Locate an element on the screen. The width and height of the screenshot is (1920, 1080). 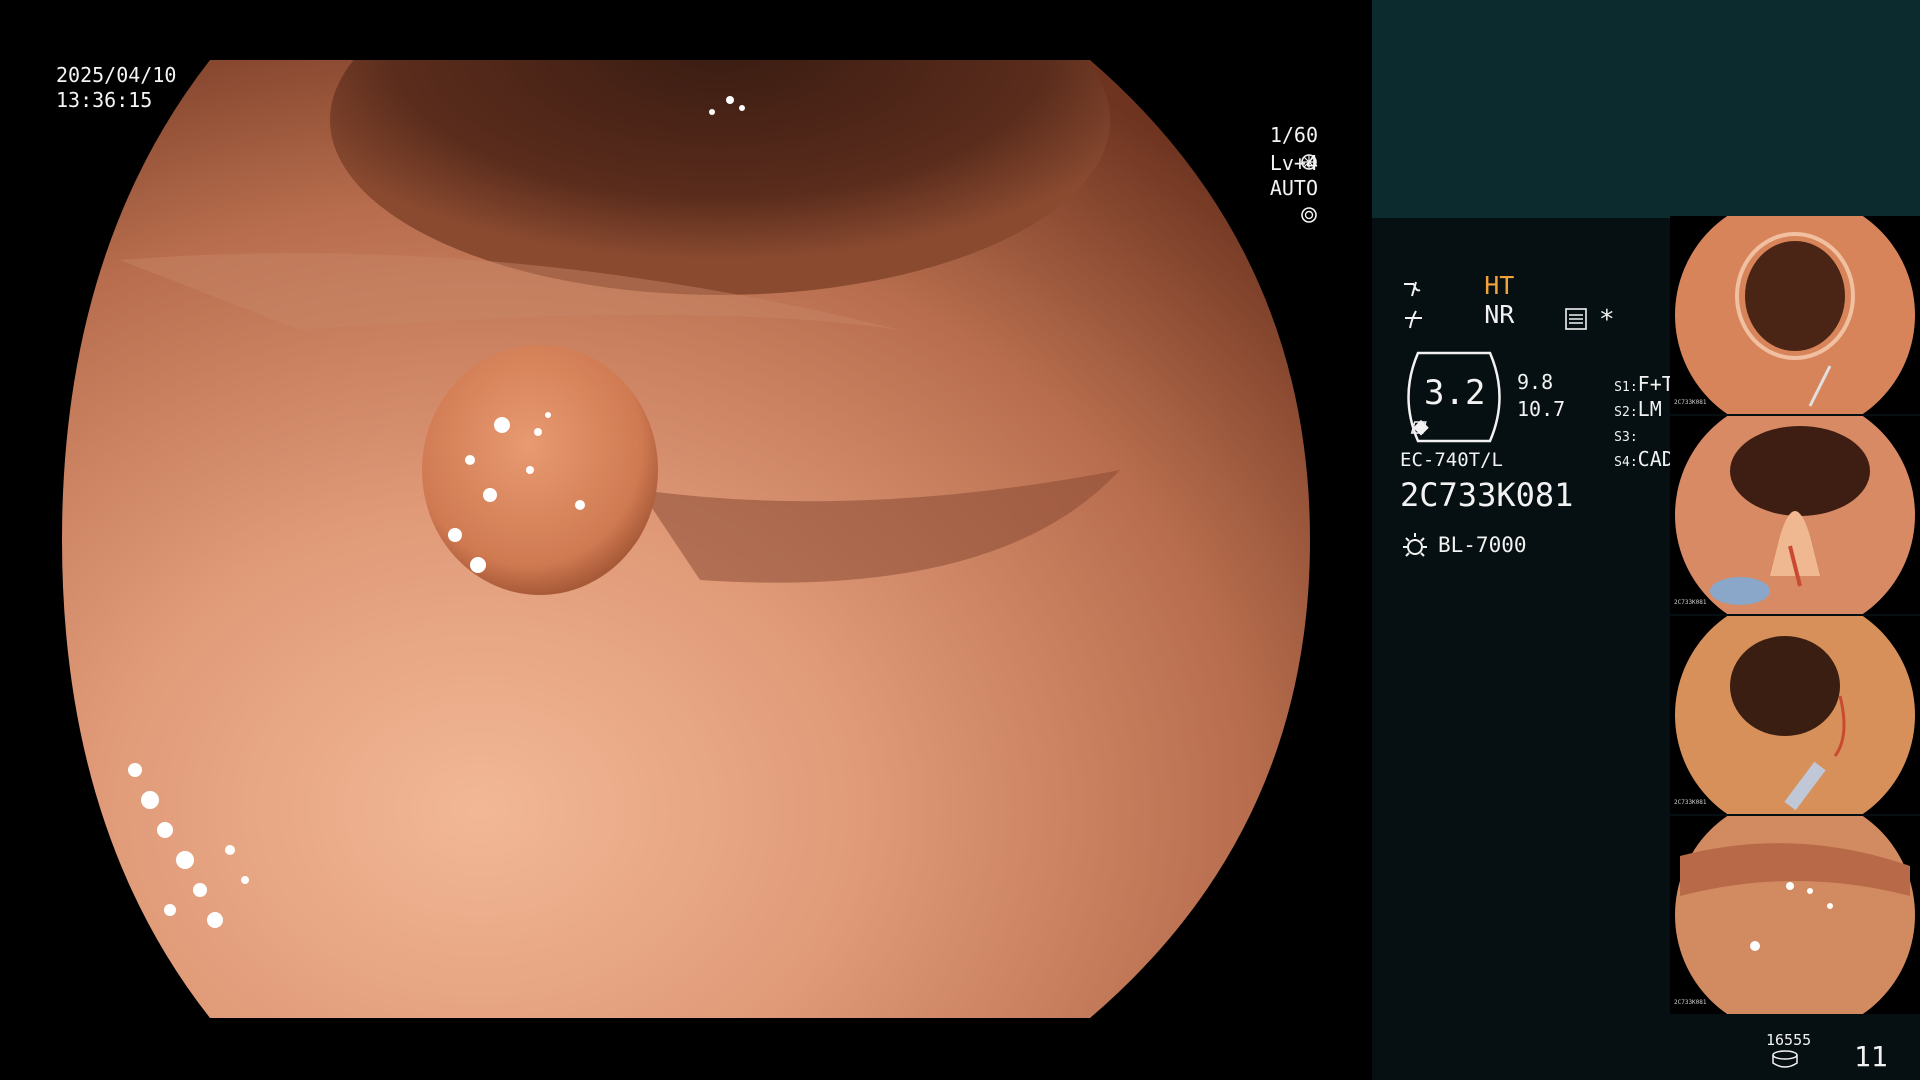
time-label: 13:36:15 is located at coordinates (104, 100).